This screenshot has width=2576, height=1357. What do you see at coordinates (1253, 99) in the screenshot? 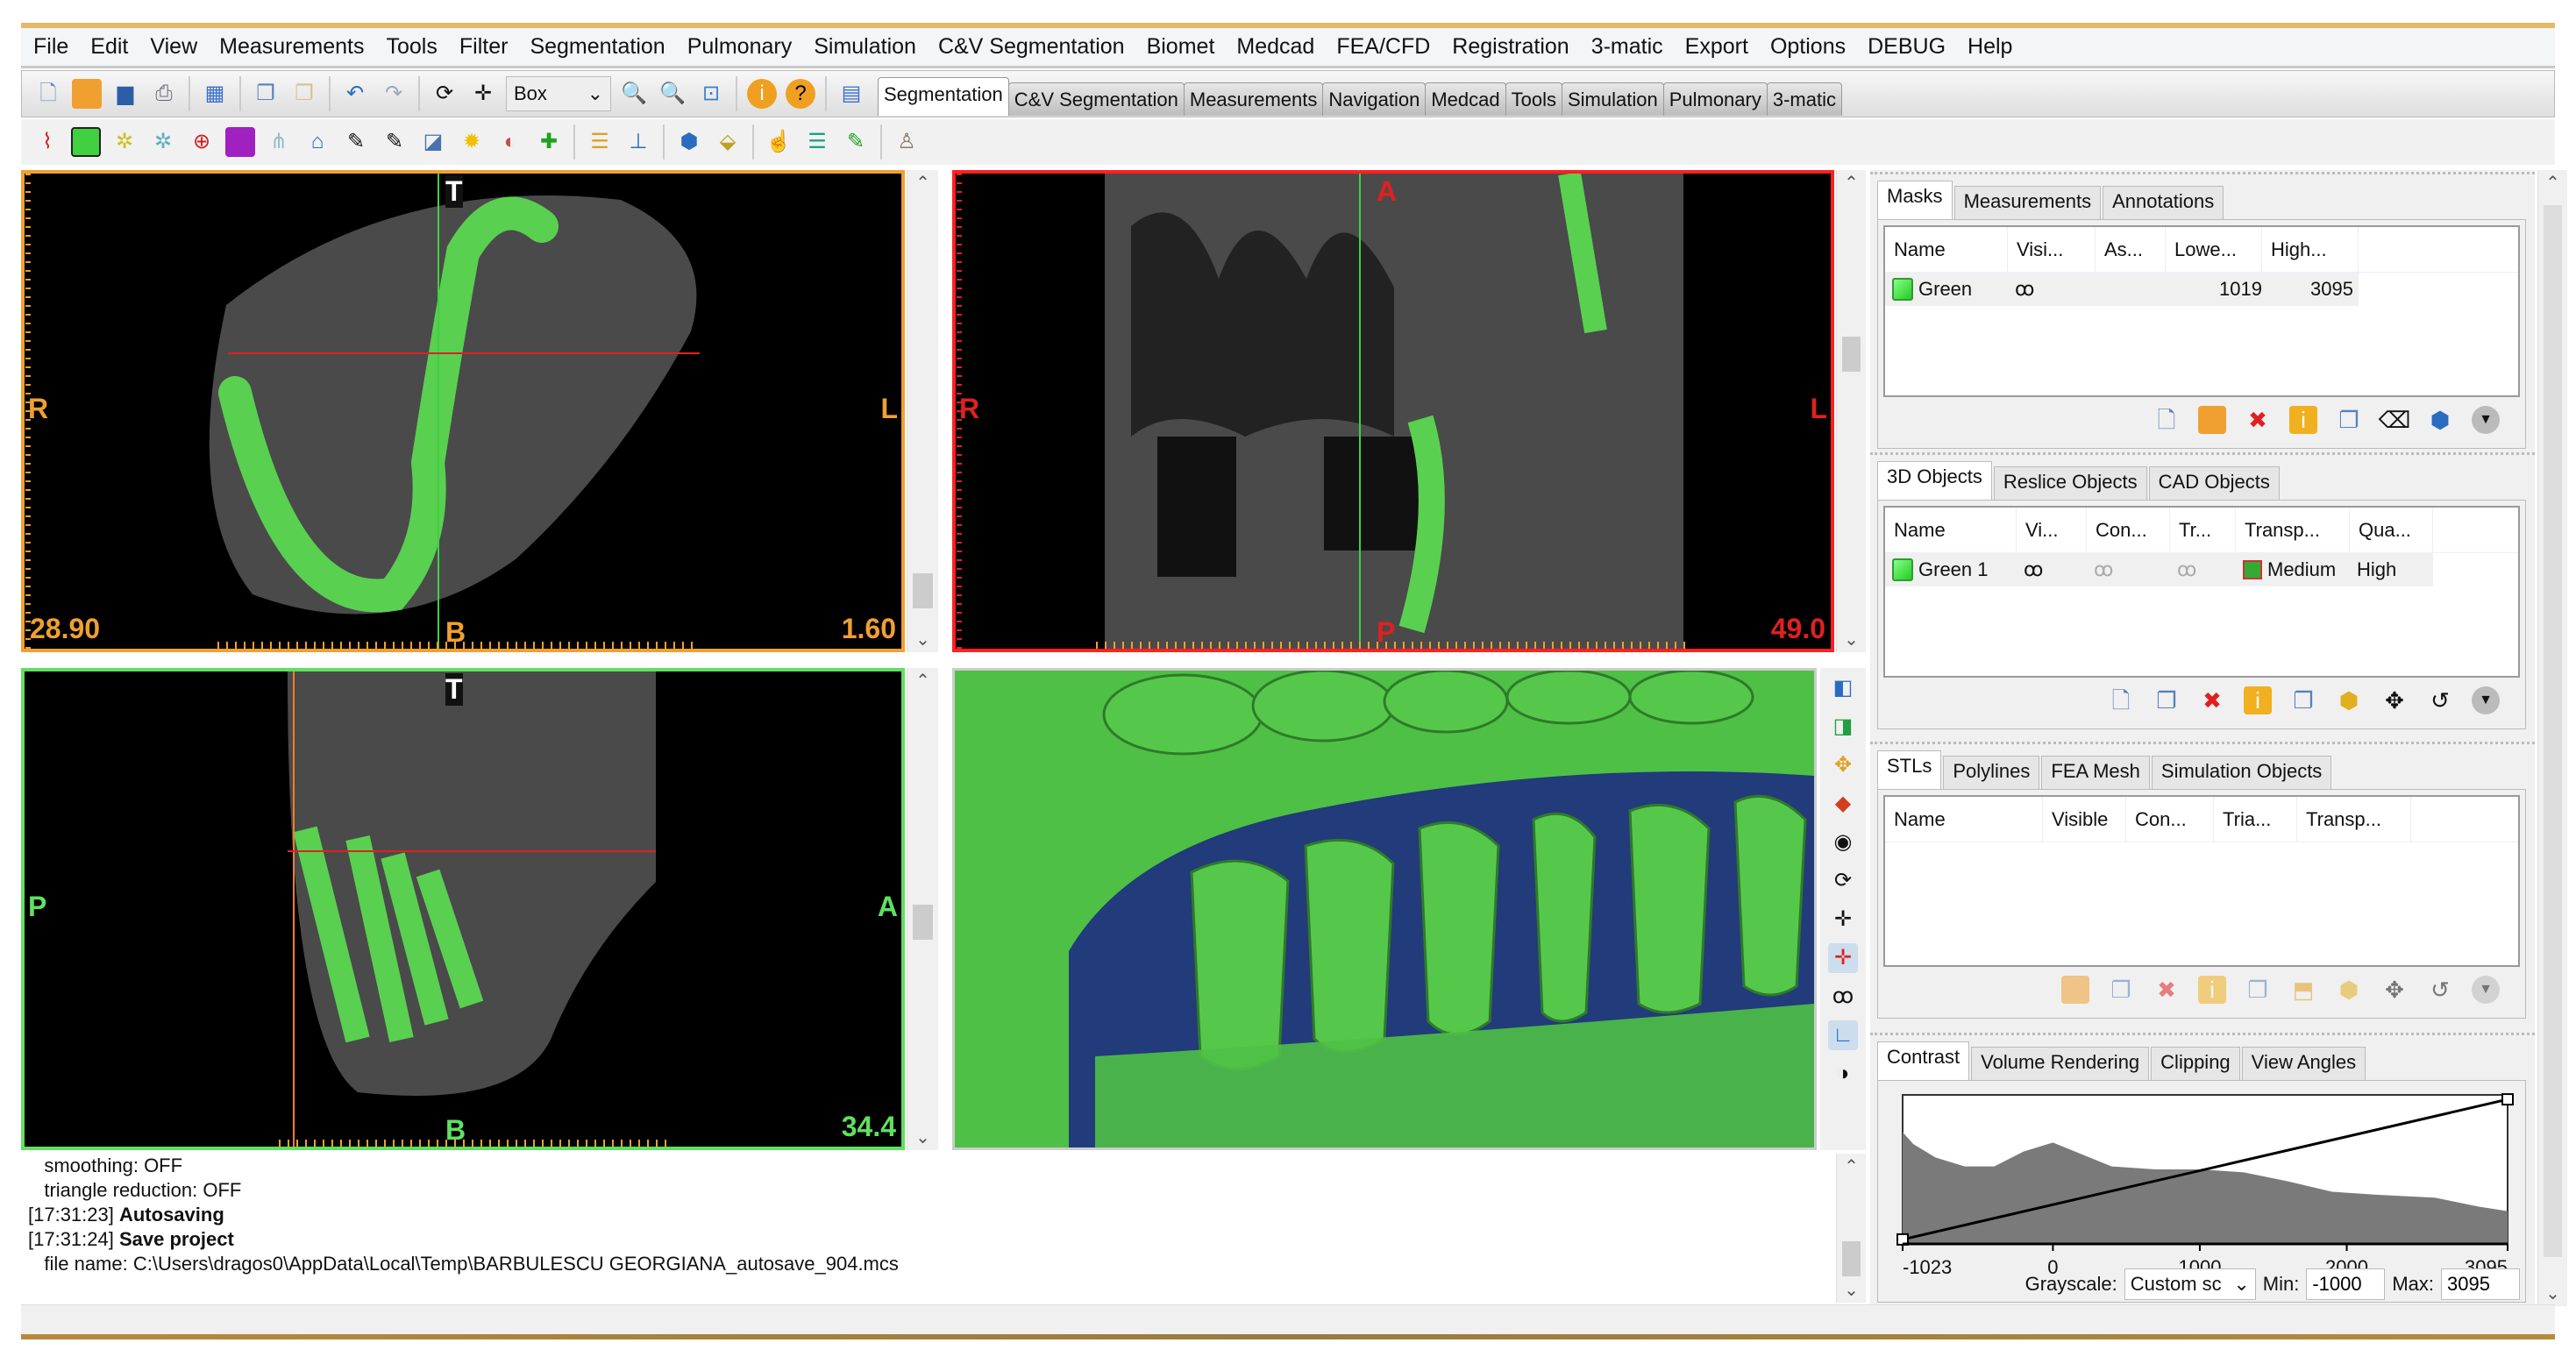
I see `tab-measurements: Measurements` at bounding box center [1253, 99].